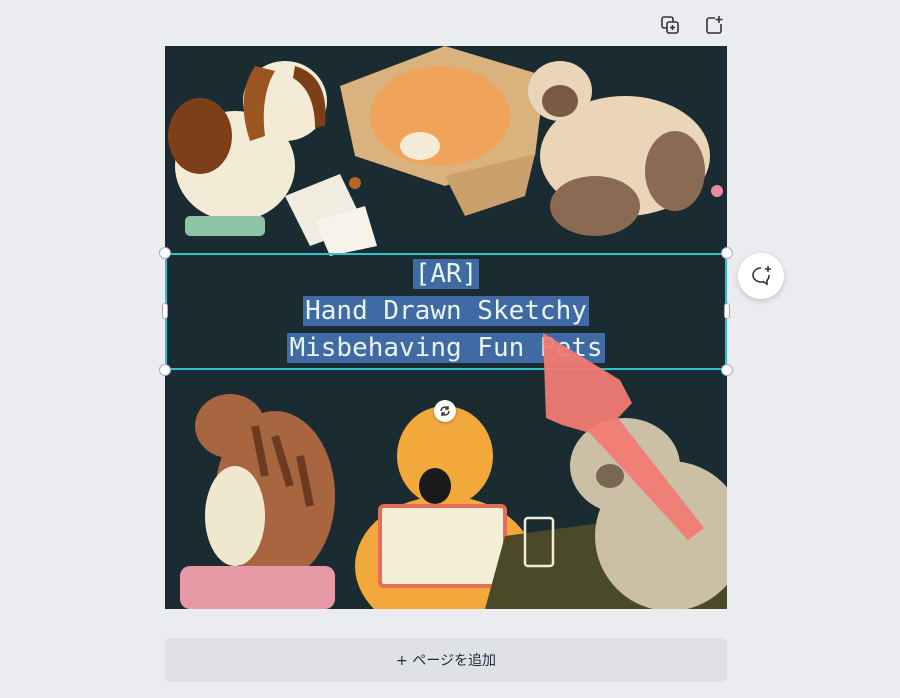 This screenshot has width=900, height=698. I want to click on add-page-icon, so click(714, 25).